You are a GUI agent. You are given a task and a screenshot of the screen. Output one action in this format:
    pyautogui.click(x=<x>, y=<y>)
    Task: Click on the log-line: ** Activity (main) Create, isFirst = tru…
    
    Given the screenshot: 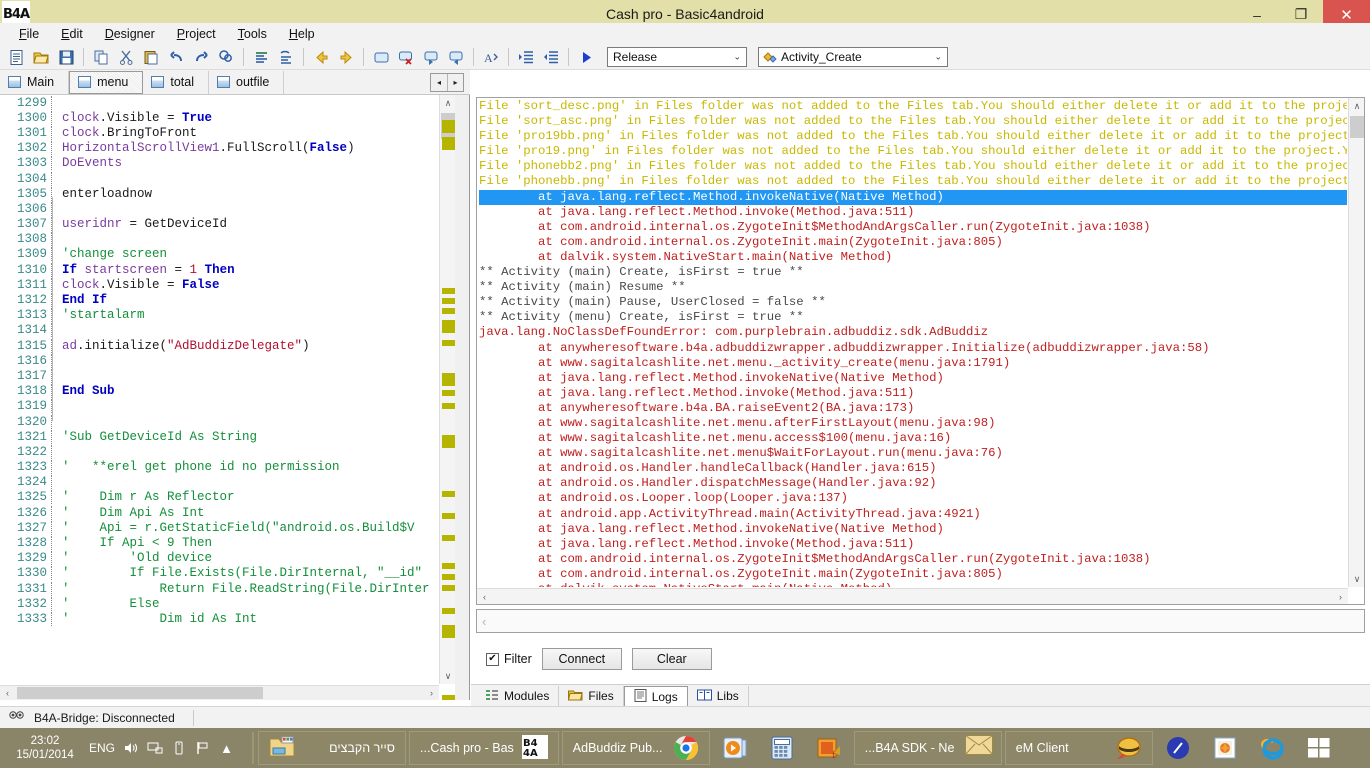 What is the action you would take?
    pyautogui.click(x=913, y=272)
    